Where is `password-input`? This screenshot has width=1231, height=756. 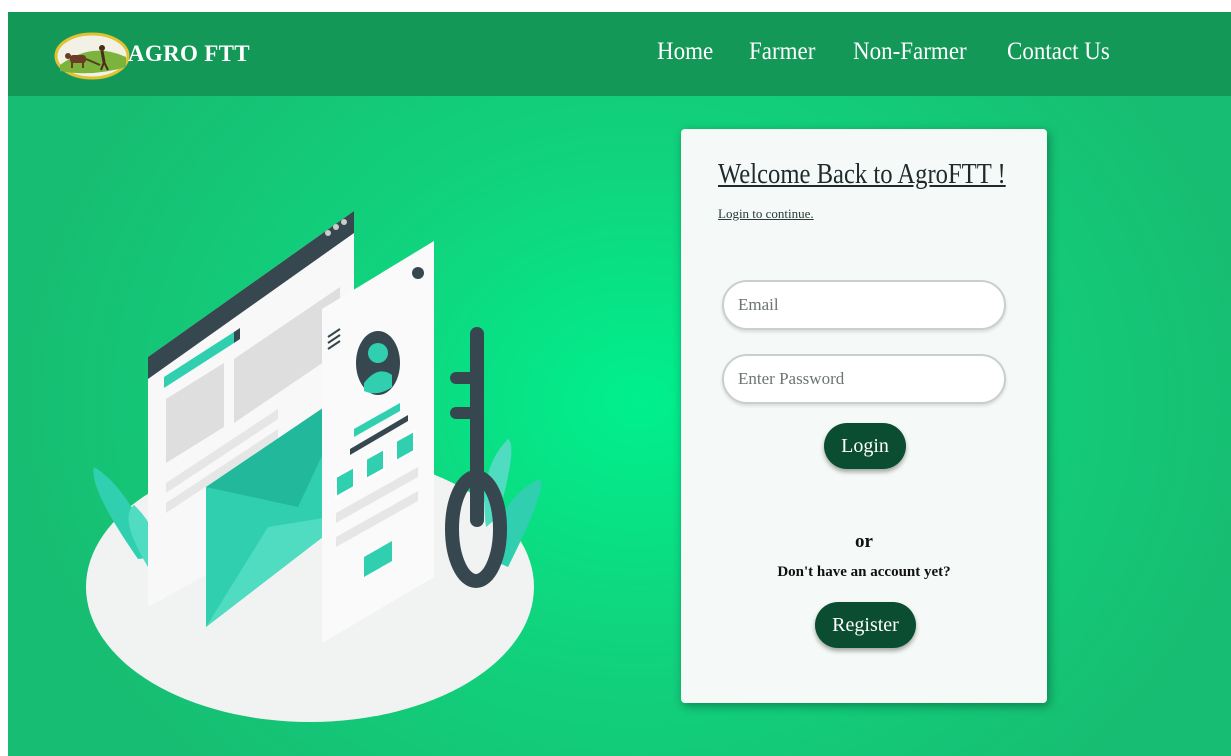
password-input is located at coordinates (864, 379).